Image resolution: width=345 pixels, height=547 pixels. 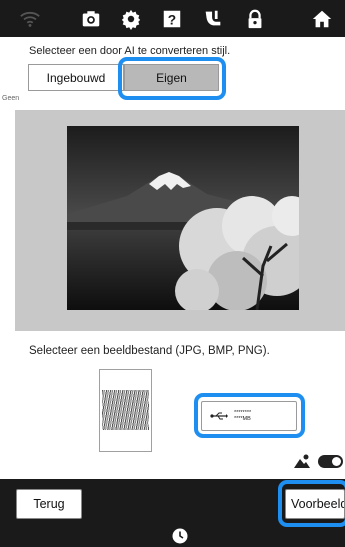 I want to click on wifi-icon, so click(x=30, y=19).